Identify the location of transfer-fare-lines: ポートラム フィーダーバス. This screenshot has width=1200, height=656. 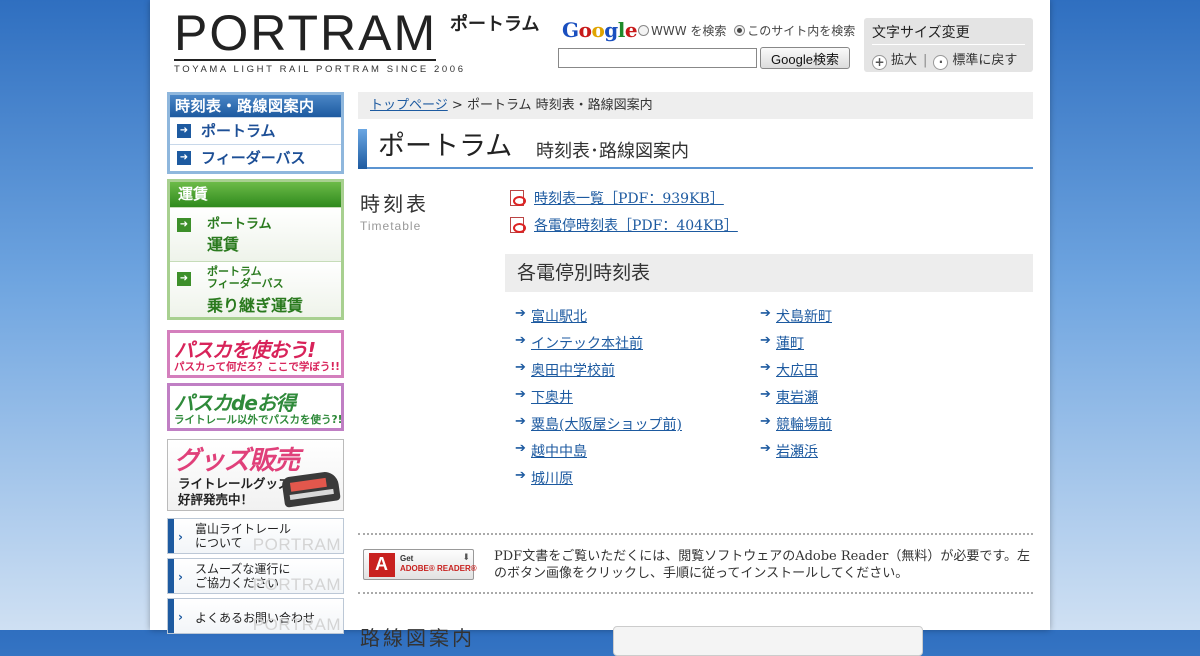
(245, 277).